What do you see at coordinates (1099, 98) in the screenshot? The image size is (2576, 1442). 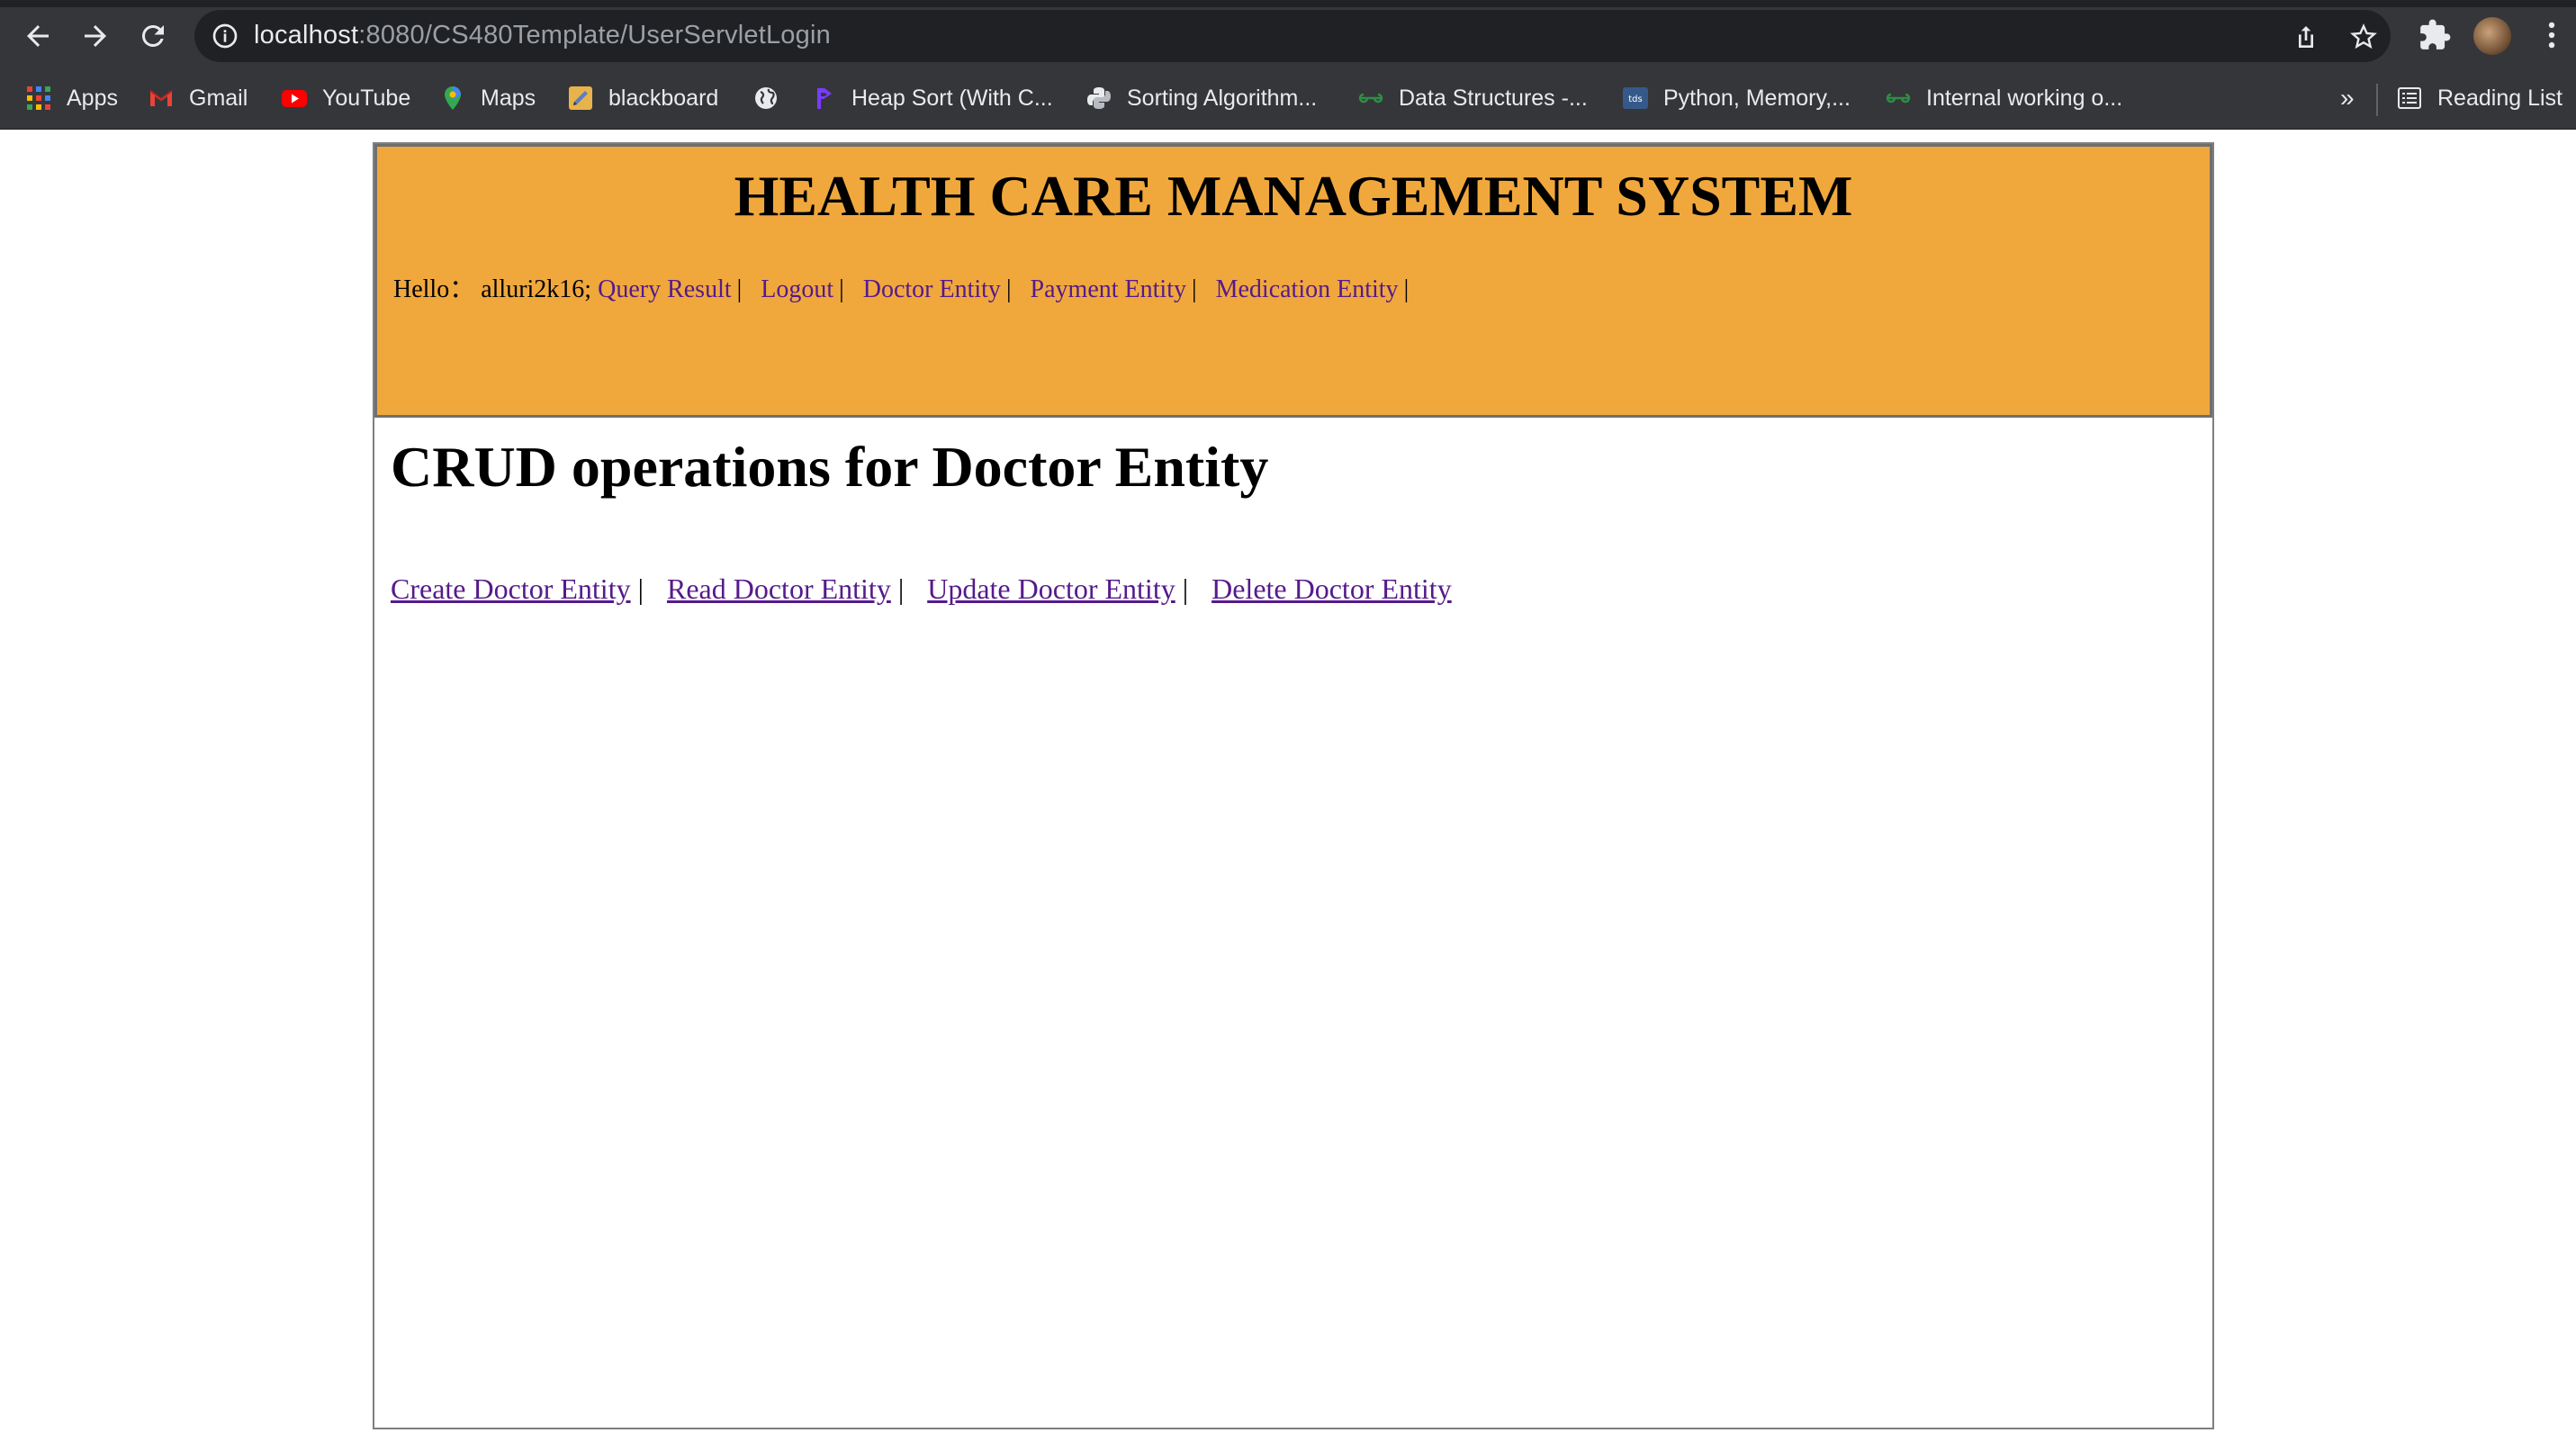 I see `python-icon` at bounding box center [1099, 98].